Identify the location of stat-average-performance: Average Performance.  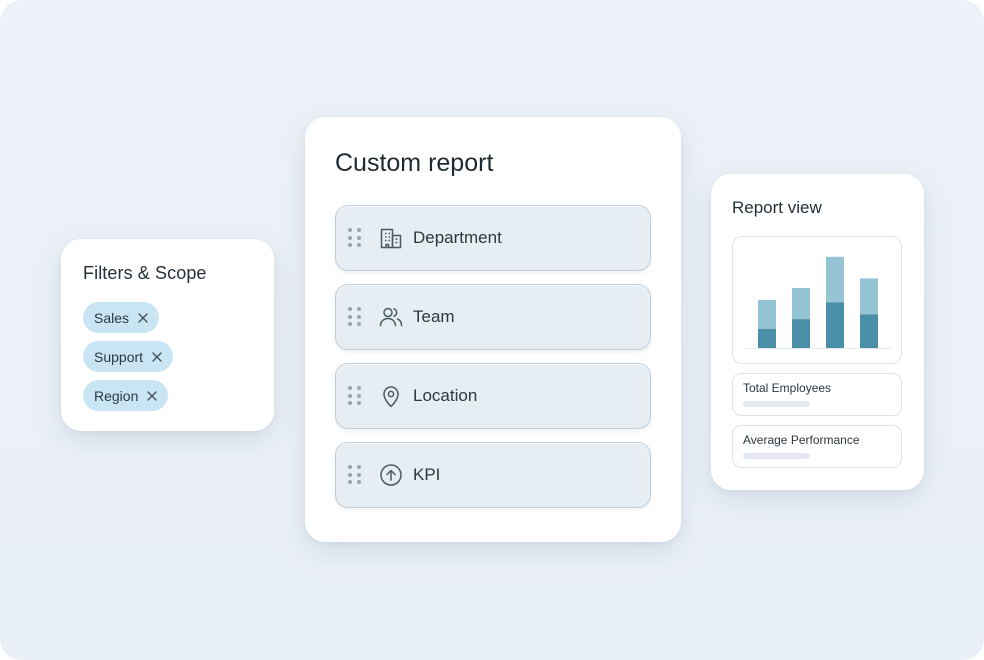
(817, 446).